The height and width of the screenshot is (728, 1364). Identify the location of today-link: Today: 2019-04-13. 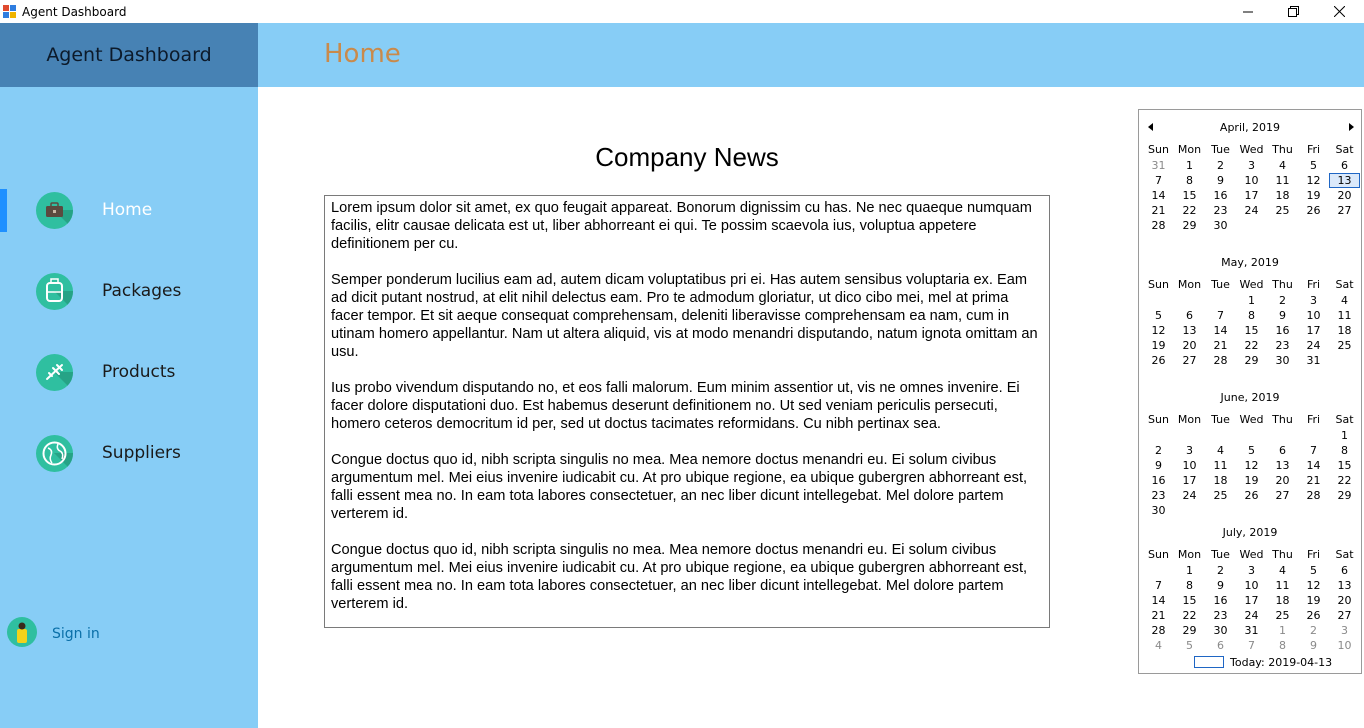
(1263, 662).